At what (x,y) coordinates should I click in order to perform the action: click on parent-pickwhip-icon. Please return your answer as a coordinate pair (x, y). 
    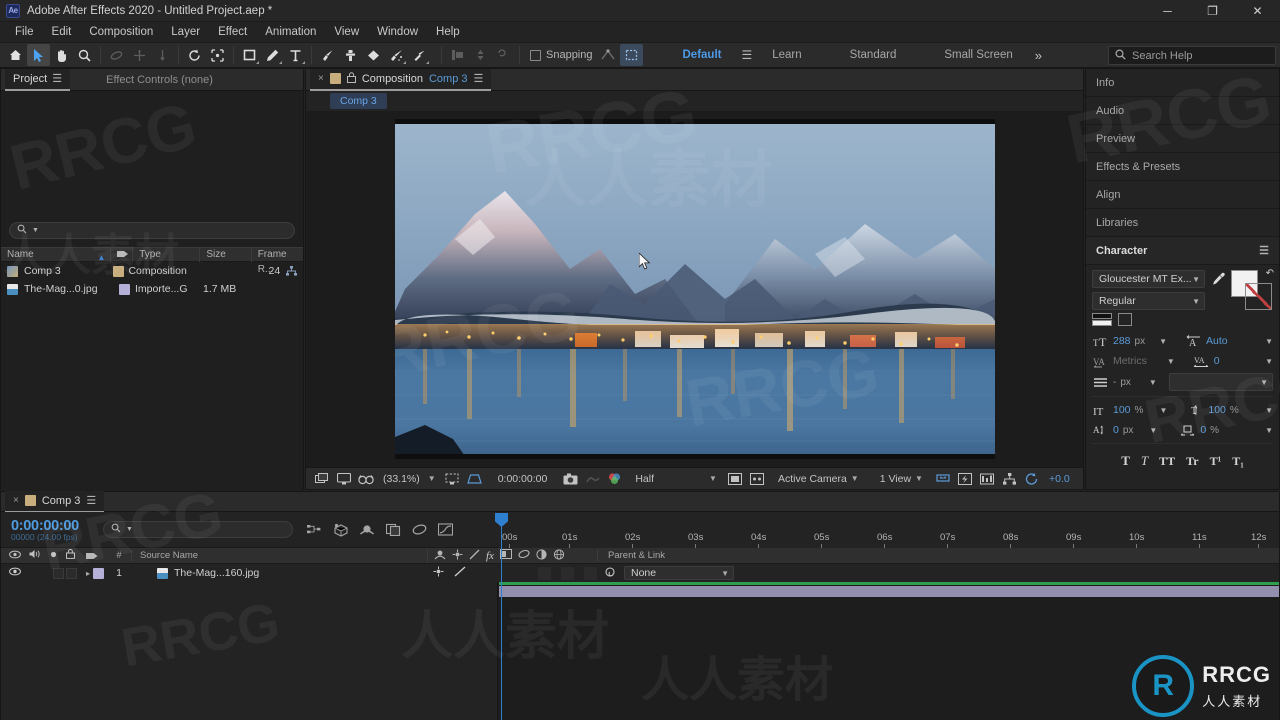
    Looking at the image, I should click on (611, 573).